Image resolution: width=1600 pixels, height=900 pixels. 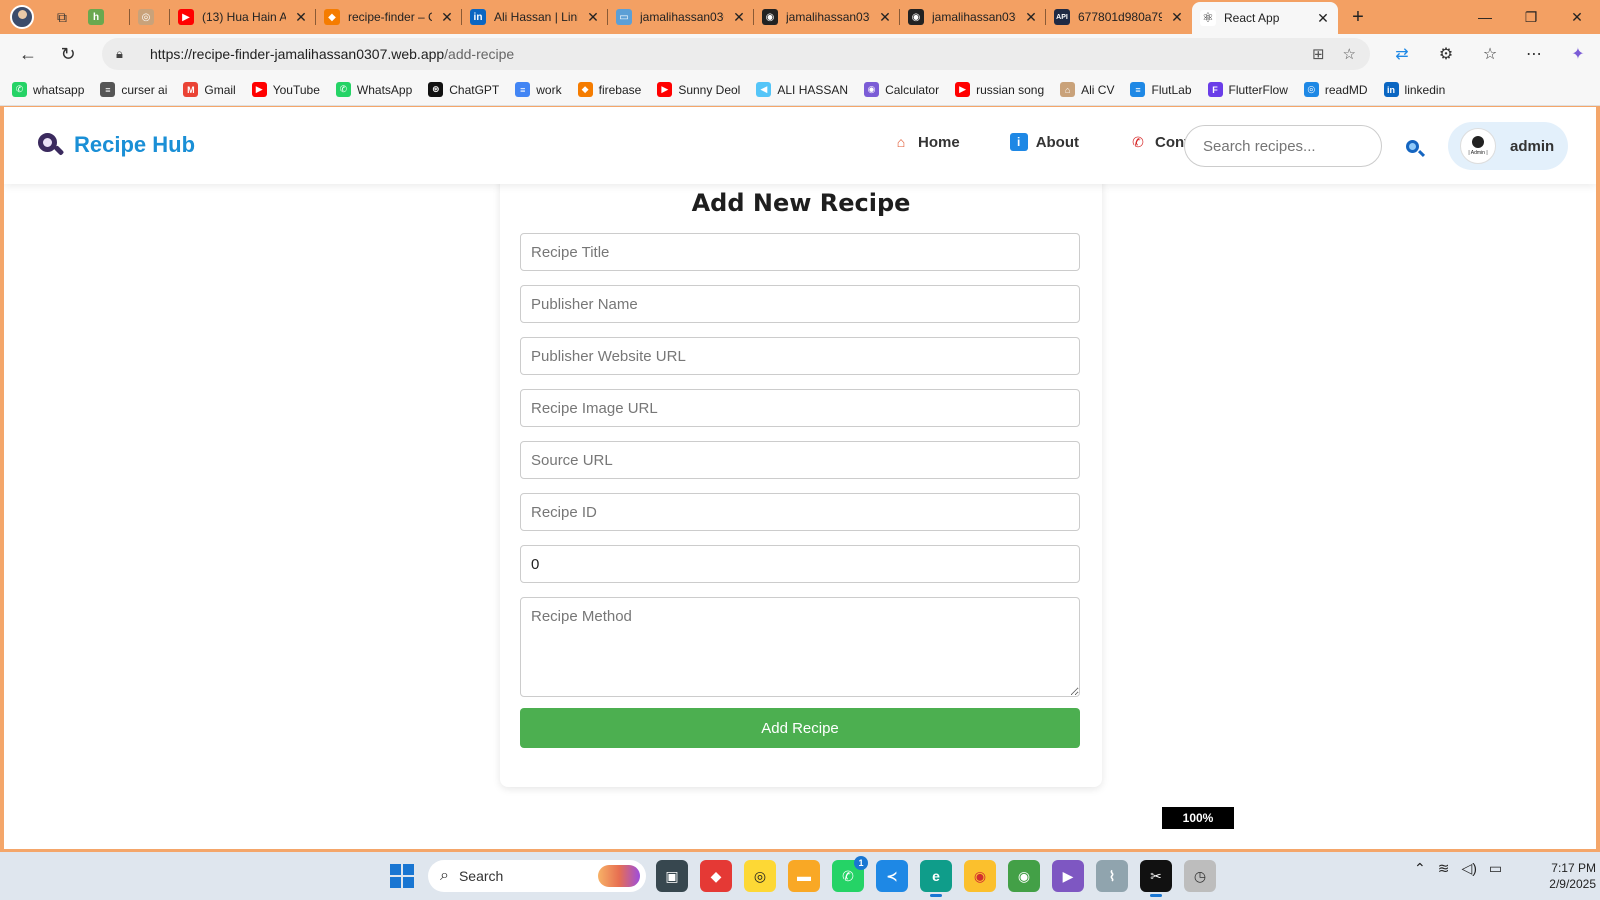 I want to click on favorite-star-icon: ☆, so click(x=1349, y=54).